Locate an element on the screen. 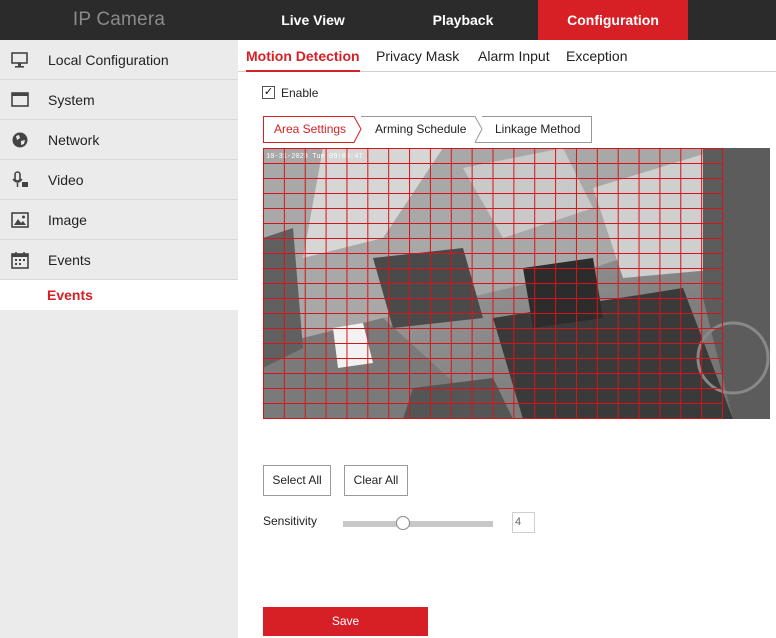 The height and width of the screenshot is (638, 776). tab-privacy-mask: Privacy Mask is located at coordinates (417, 56).